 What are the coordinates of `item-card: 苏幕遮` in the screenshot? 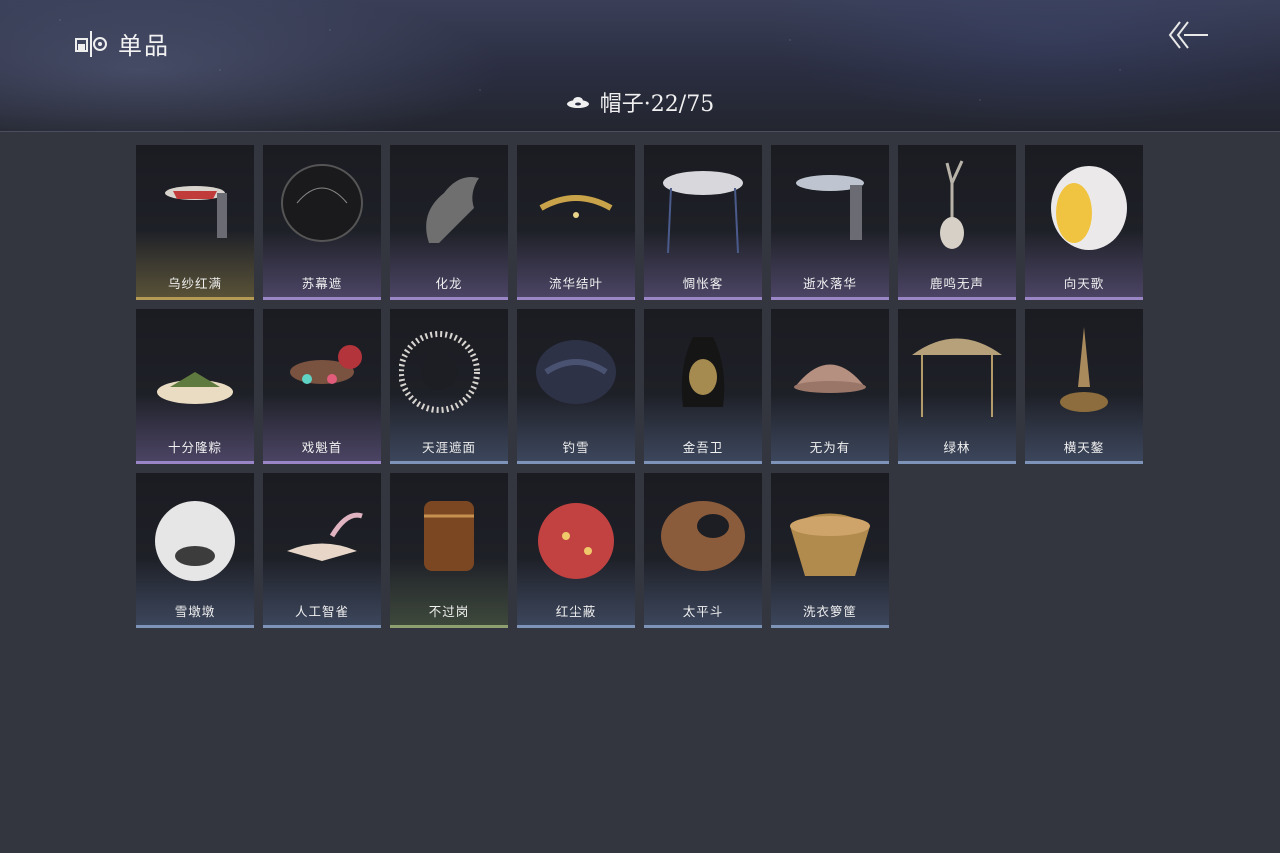 It's located at (322, 222).